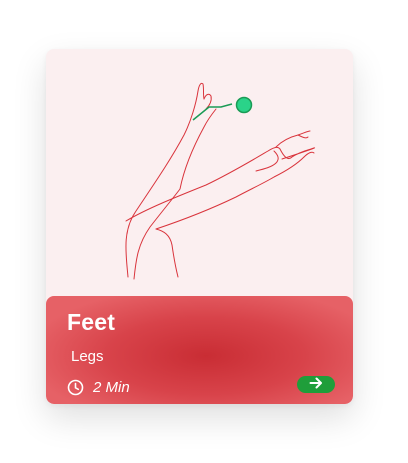  Describe the element at coordinates (244, 105) in the screenshot. I see `marker-dot` at that location.